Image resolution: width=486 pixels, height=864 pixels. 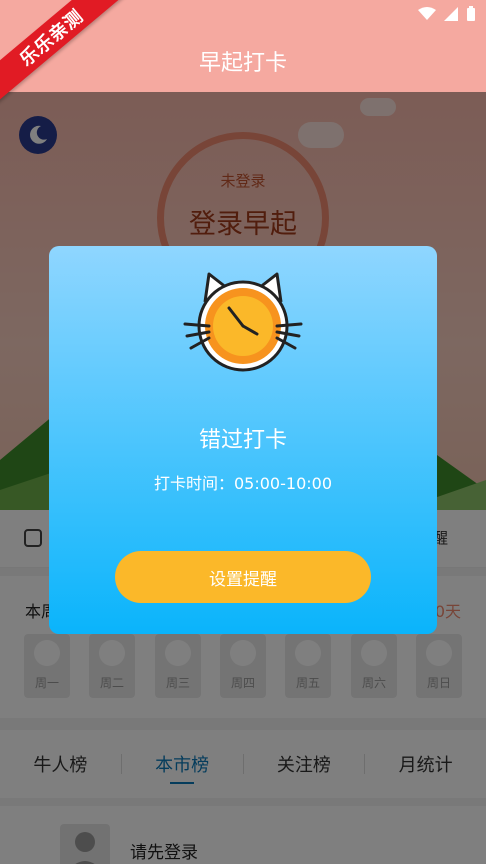 I want to click on signal-icon, so click(x=451, y=14).